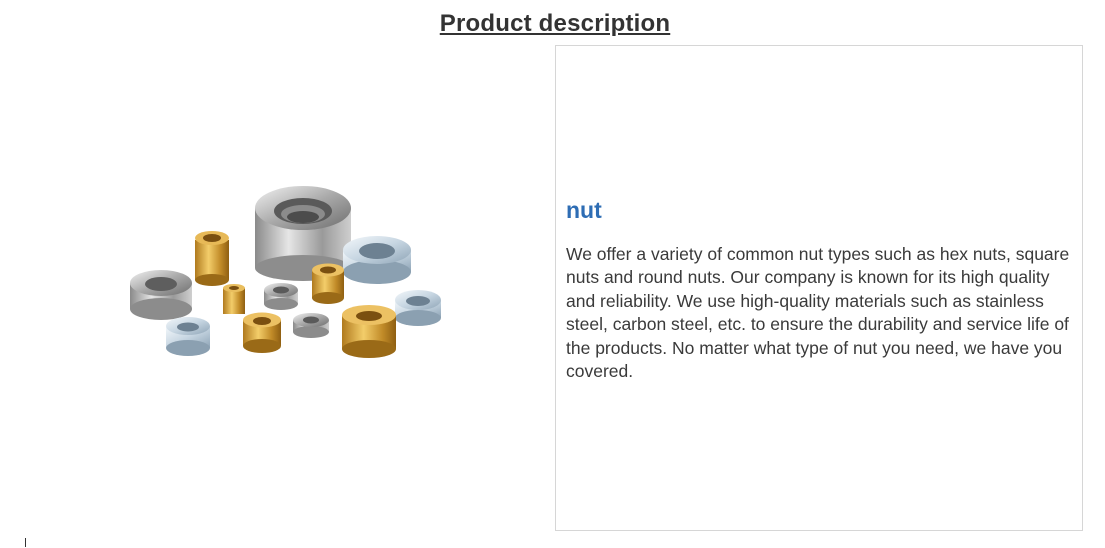  What do you see at coordinates (311, 325) in the screenshot?
I see `steel-nut-small-bottom` at bounding box center [311, 325].